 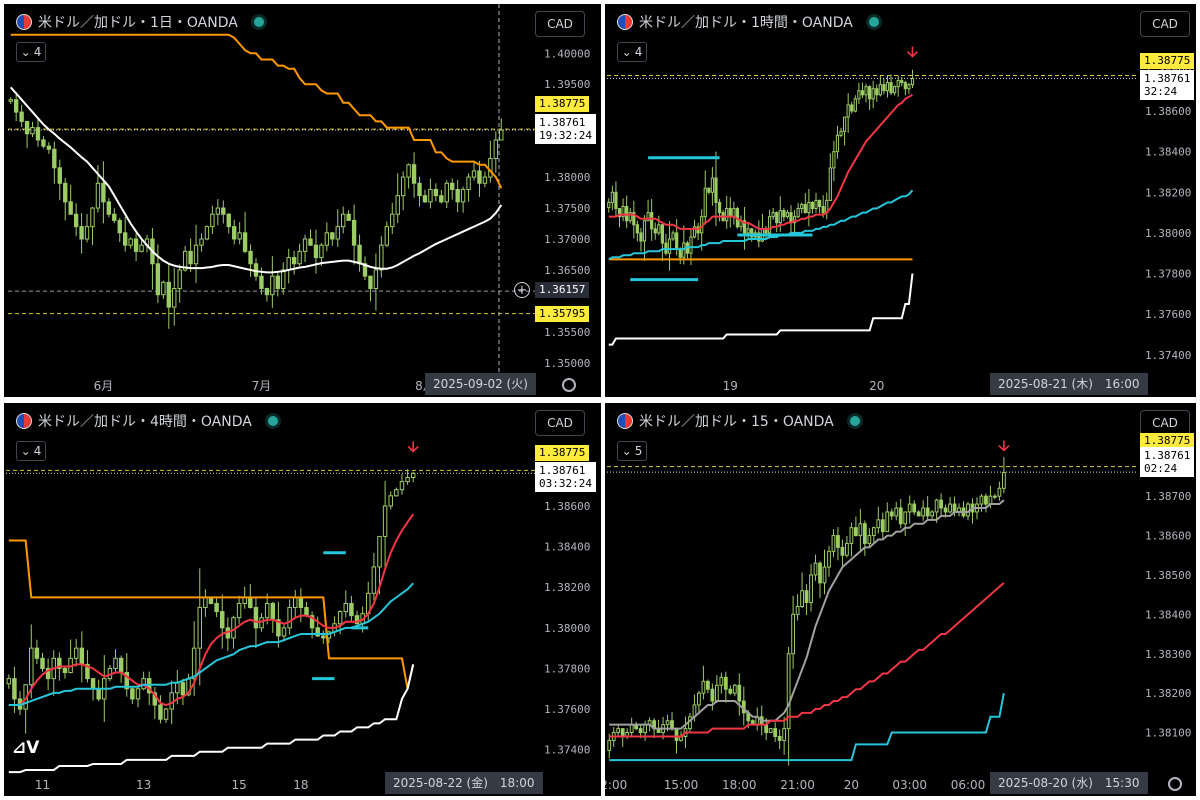 I want to click on symbol-title: 米ドル／加ドル・1時間・OANDA, so click(x=748, y=22).